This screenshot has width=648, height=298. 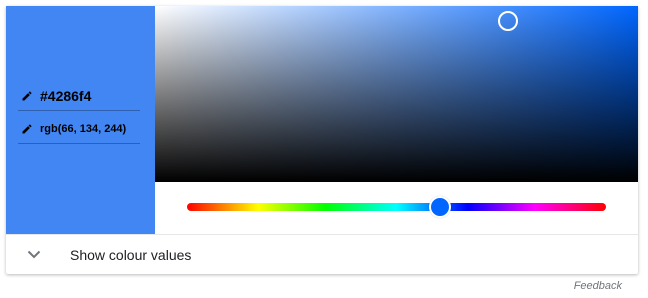 What do you see at coordinates (131, 254) in the screenshot?
I see `show-colour-values-label: Show colour values` at bounding box center [131, 254].